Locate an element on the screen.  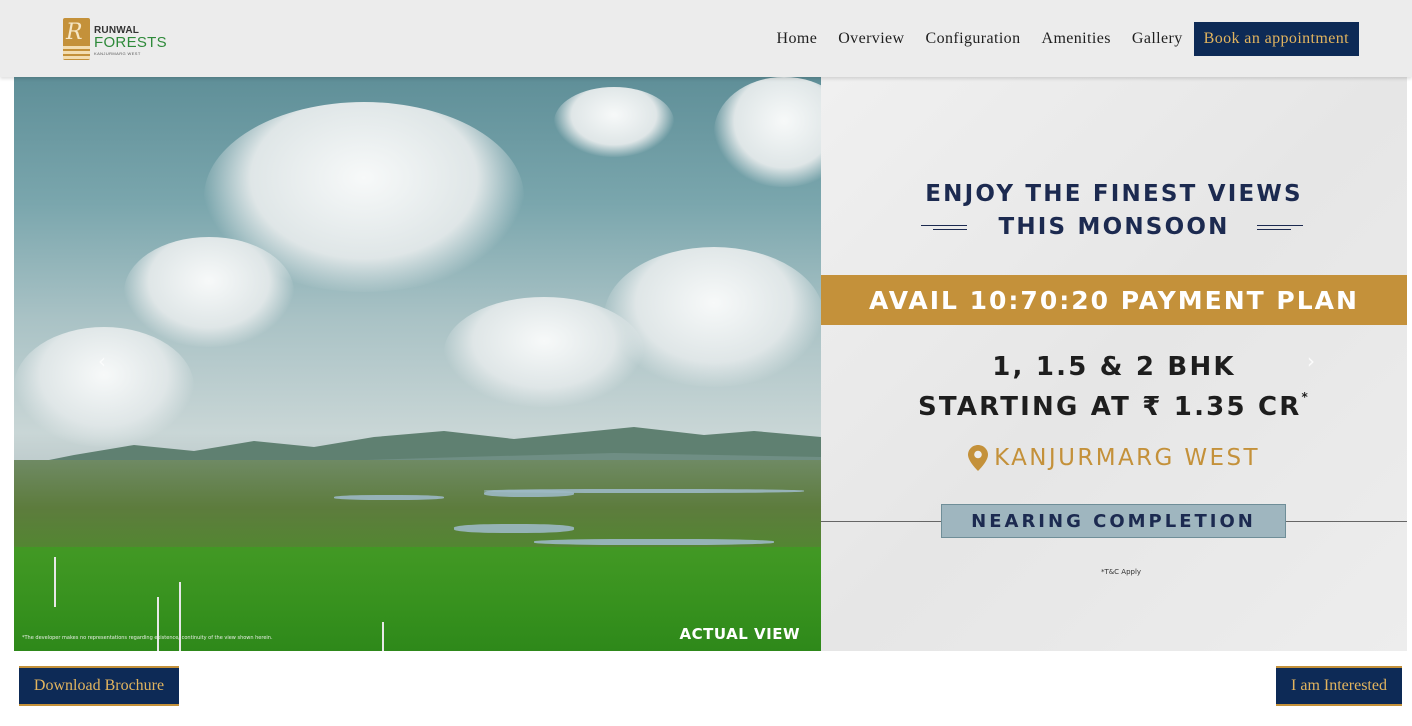
terms-note: *T&C Apply is located at coordinates (1121, 572).